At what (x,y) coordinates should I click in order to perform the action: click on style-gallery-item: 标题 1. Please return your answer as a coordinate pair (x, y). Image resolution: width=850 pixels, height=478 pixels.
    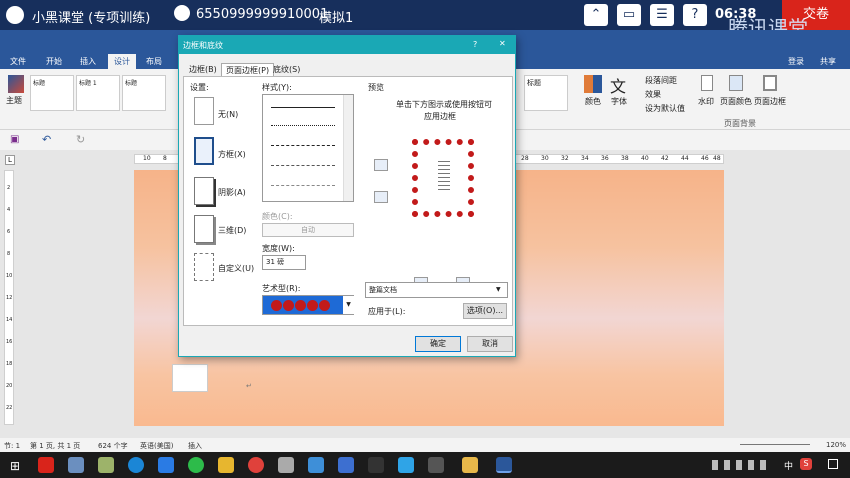
    Looking at the image, I should click on (98, 93).